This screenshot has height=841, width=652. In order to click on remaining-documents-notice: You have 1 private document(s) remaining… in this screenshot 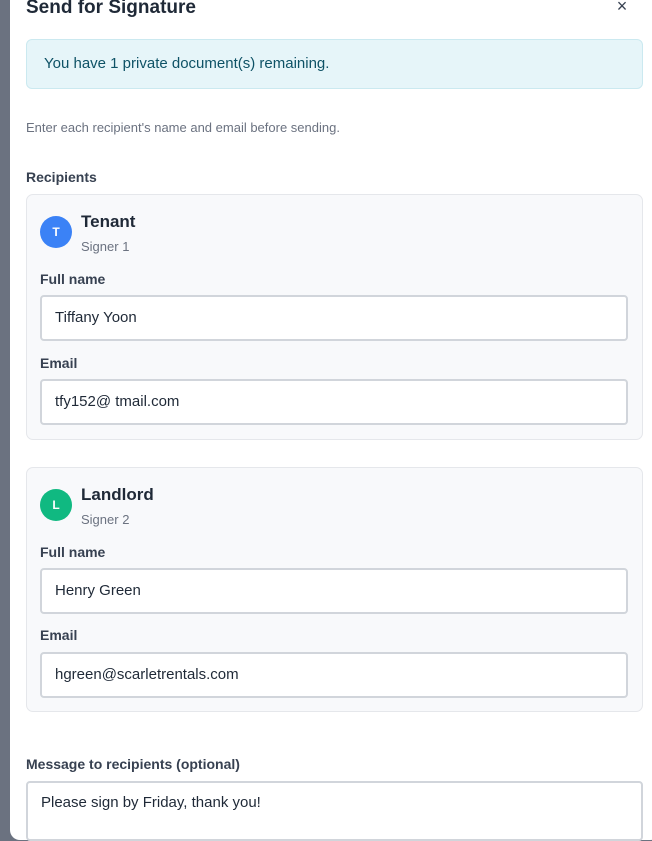, I will do `click(334, 64)`.